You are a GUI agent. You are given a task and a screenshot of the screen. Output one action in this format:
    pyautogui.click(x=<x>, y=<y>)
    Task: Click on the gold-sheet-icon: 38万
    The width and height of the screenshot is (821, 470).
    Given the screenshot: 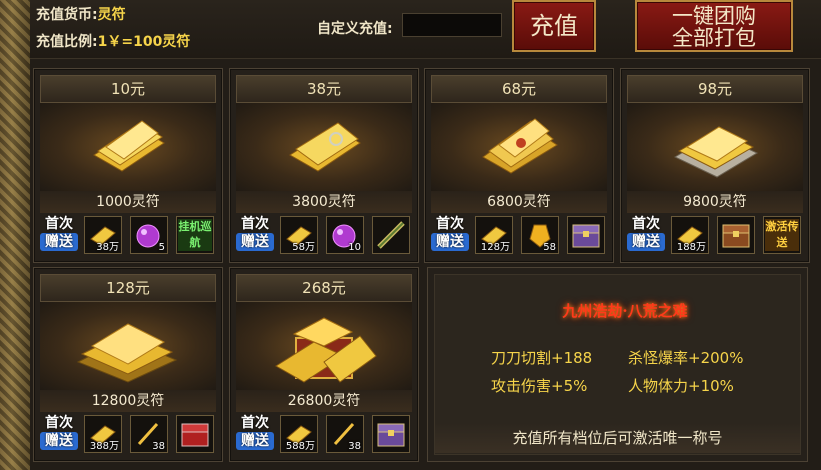 What is the action you would take?
    pyautogui.click(x=103, y=235)
    